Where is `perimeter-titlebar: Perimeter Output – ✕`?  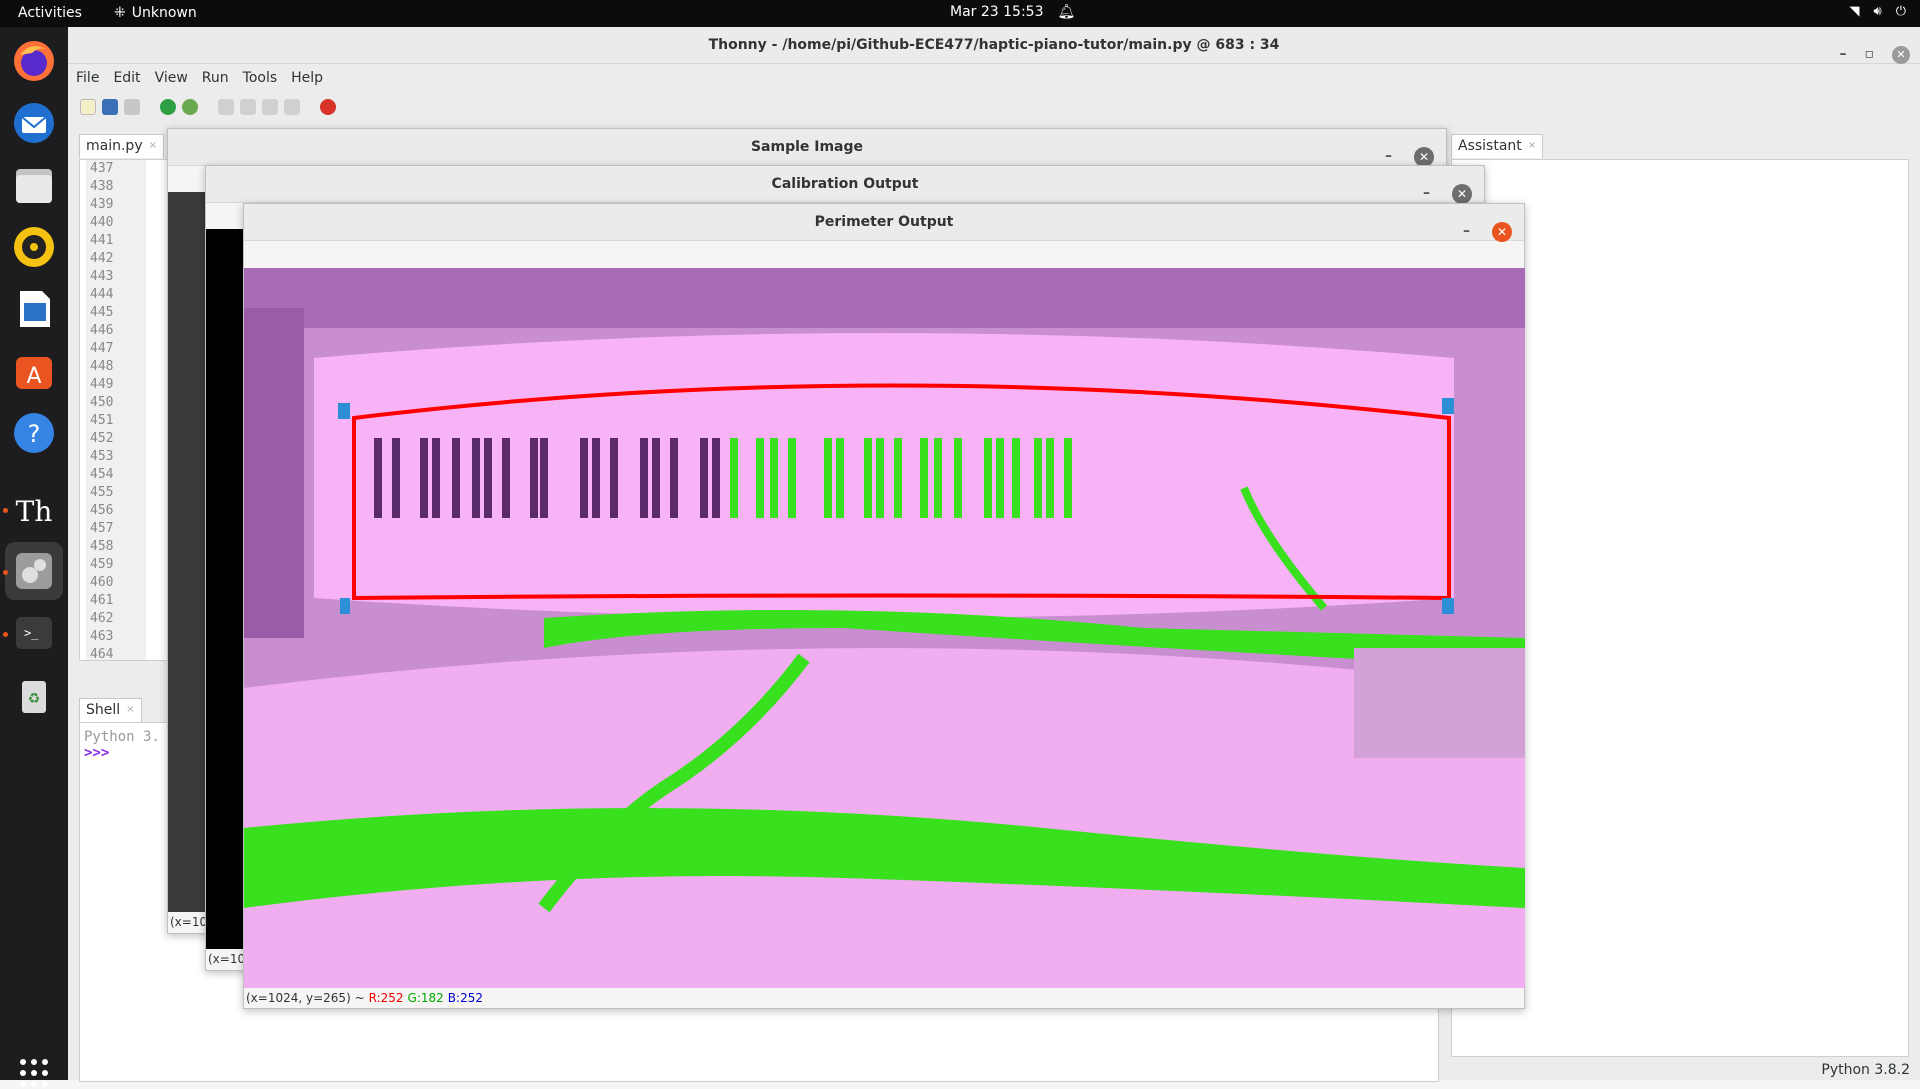
perimeter-titlebar: Perimeter Output – ✕ is located at coordinates (884, 223).